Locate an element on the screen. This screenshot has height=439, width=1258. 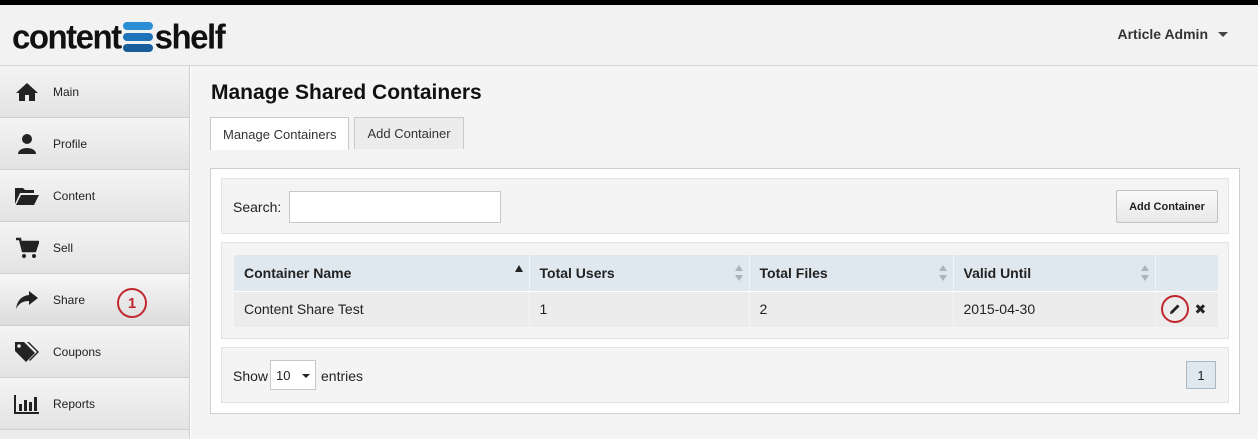
app-header: content shelf Article Admin is located at coordinates (629, 35).